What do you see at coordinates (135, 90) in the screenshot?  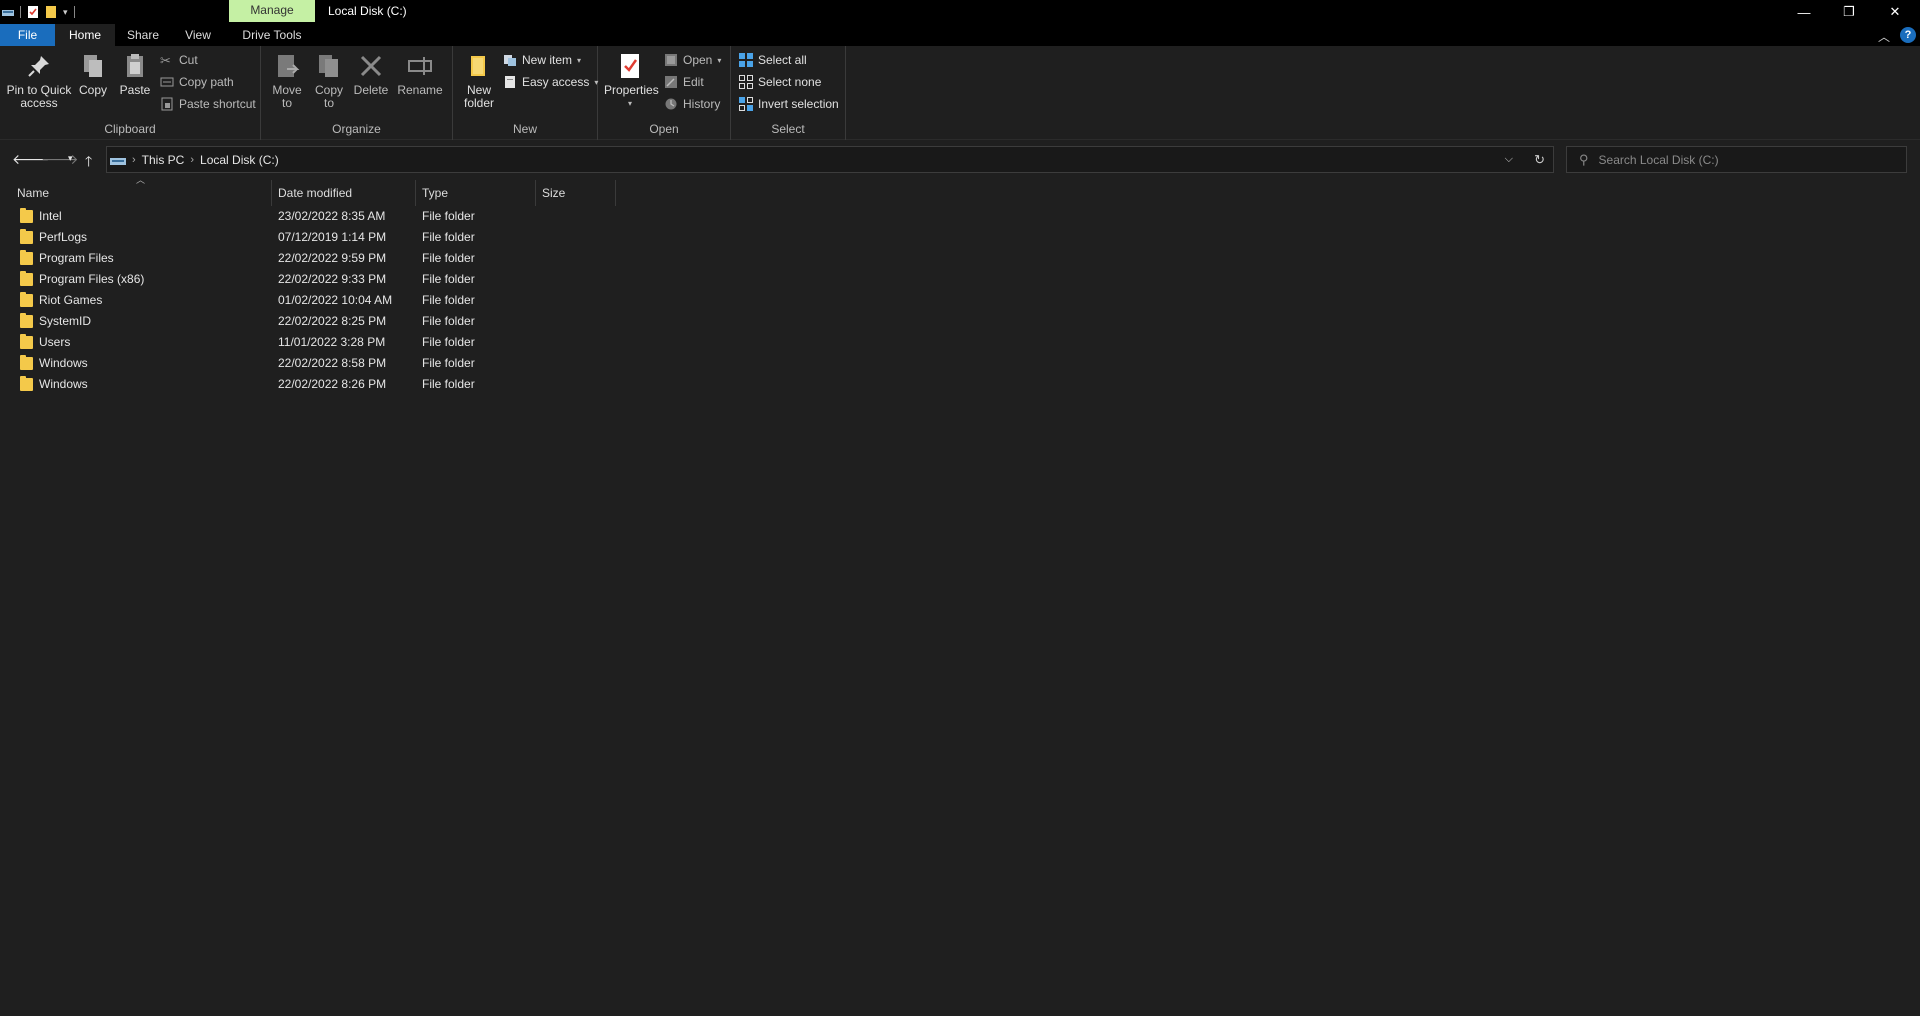 I see `paste-label: Paste` at bounding box center [135, 90].